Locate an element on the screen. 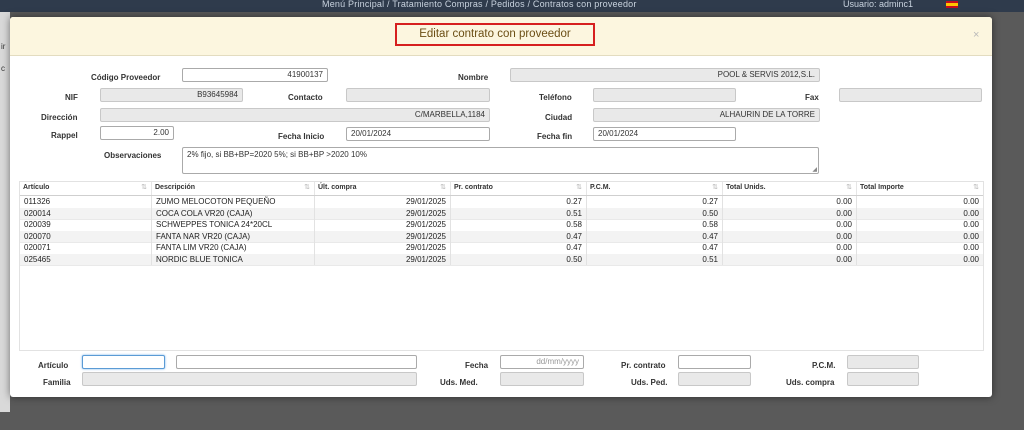  table-cell: 0.27 is located at coordinates (519, 202).